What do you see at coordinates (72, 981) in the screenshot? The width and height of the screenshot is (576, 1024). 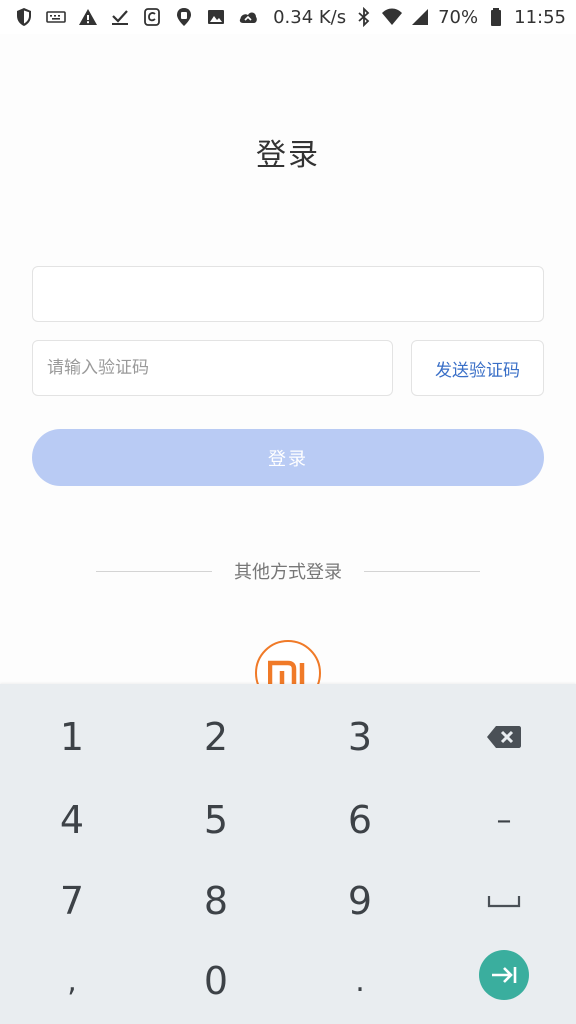 I see `key-comma: ,` at bounding box center [72, 981].